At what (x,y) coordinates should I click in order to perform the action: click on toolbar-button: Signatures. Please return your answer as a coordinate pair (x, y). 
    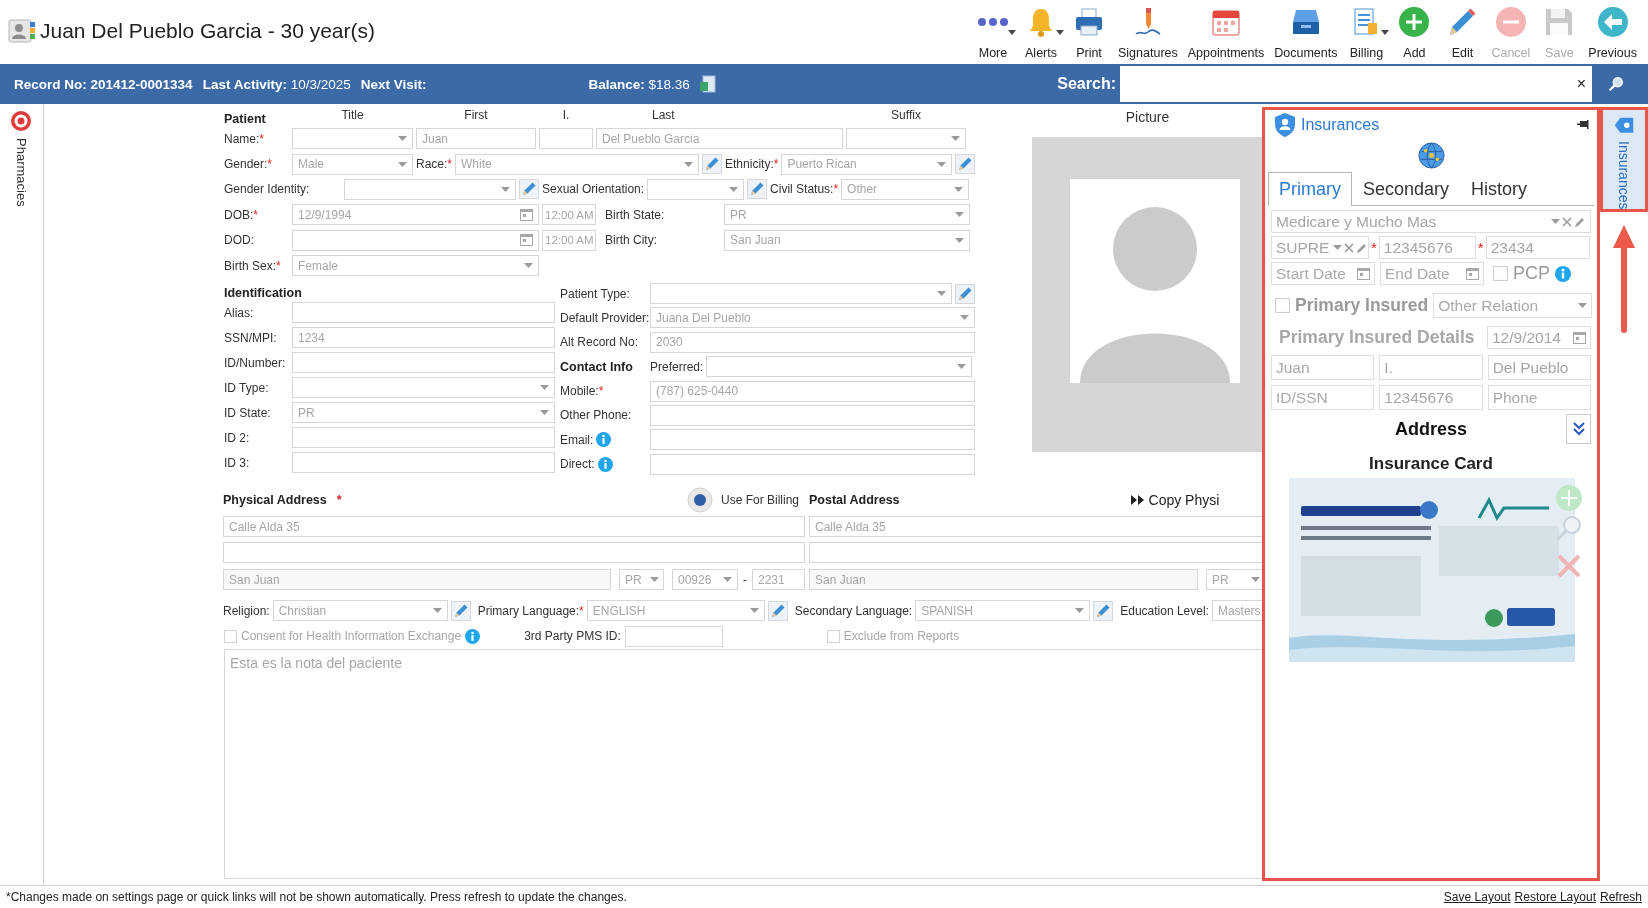
    Looking at the image, I should click on (1148, 31).